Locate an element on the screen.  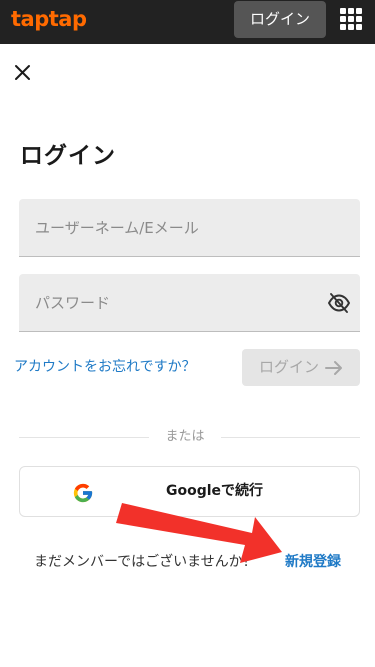
page-title: ログイン is located at coordinates (68, 156).